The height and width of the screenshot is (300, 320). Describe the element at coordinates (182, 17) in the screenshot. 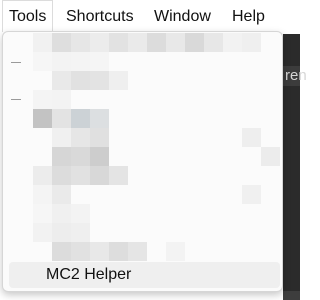

I see `menu-window: Window` at that location.